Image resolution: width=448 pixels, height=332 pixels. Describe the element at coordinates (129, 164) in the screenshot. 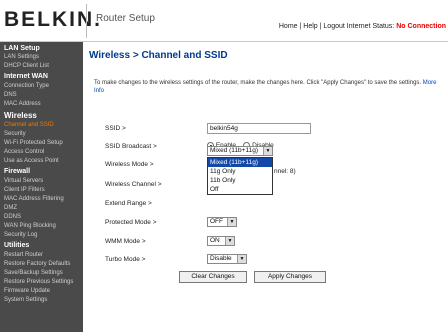

I see `wireless-mode-label: Wireless Mode >` at that location.